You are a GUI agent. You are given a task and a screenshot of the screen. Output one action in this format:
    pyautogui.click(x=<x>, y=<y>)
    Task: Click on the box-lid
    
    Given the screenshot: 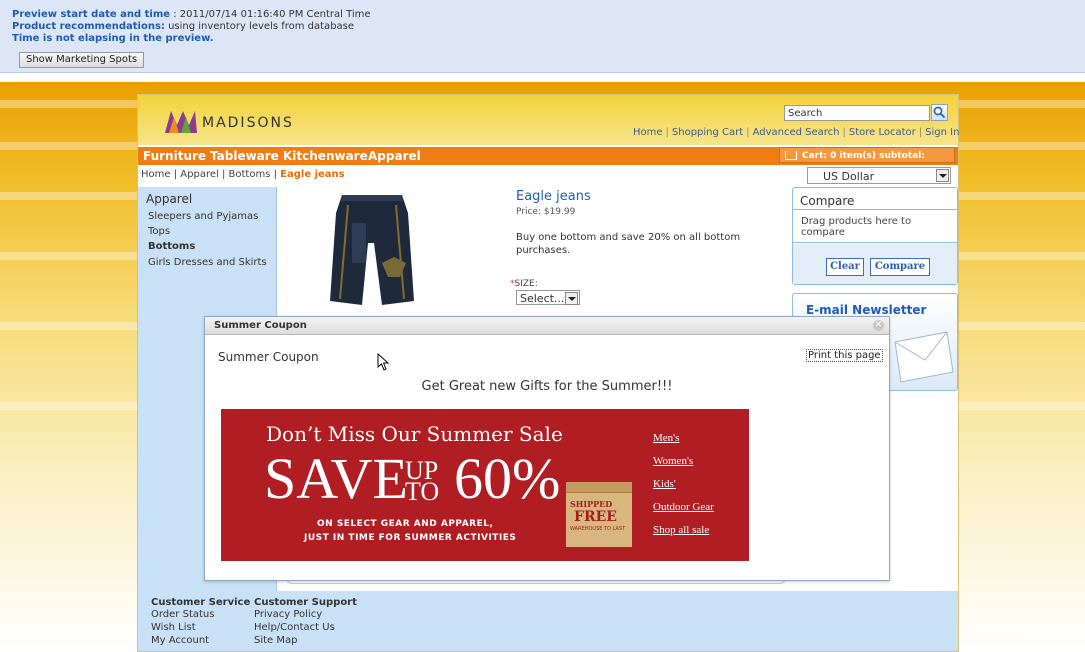 What is the action you would take?
    pyautogui.click(x=599, y=487)
    